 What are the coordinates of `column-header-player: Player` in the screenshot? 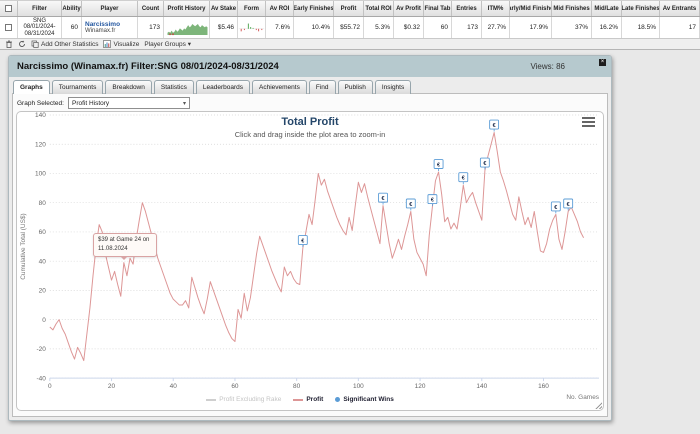 It's located at (110, 8).